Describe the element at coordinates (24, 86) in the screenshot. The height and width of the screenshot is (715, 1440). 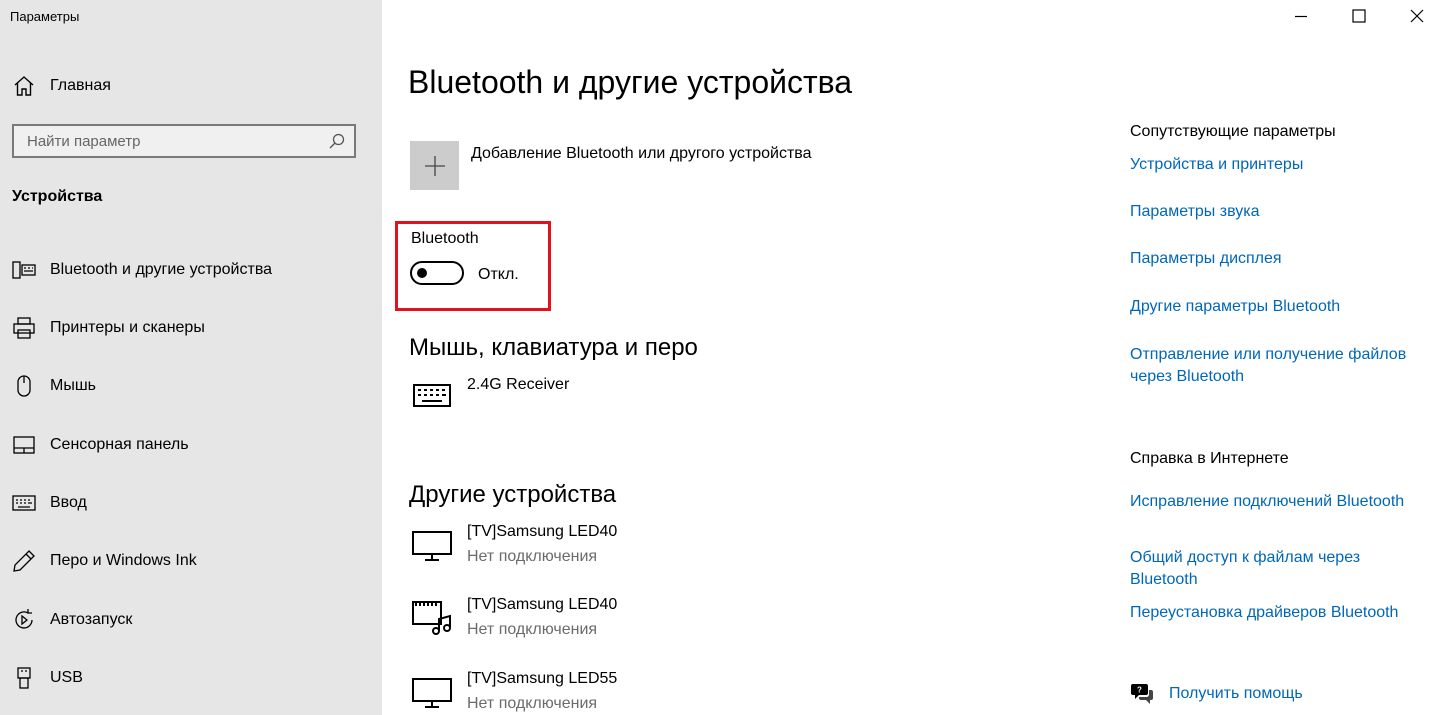
I see `home-icon` at that location.